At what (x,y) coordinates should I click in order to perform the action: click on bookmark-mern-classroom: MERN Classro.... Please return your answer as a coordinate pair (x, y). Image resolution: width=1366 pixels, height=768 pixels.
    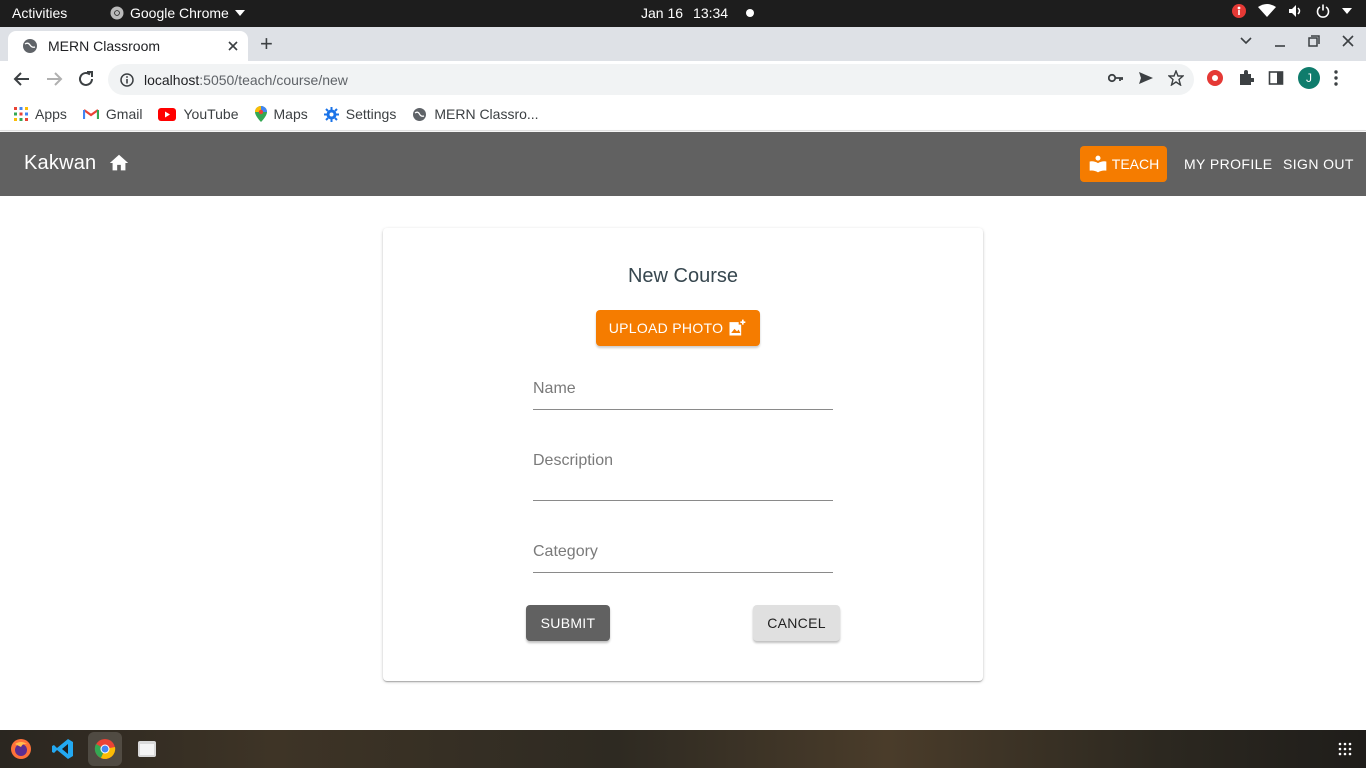
    Looking at the image, I should click on (475, 114).